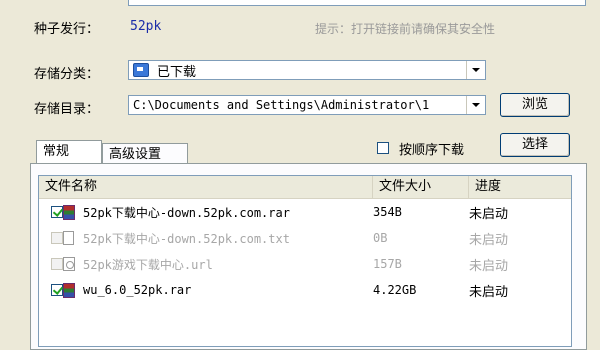  What do you see at coordinates (305, 238) in the screenshot?
I see `file-row: 52pk下载中心-down.52pk.com.txt 0B 未启动` at bounding box center [305, 238].